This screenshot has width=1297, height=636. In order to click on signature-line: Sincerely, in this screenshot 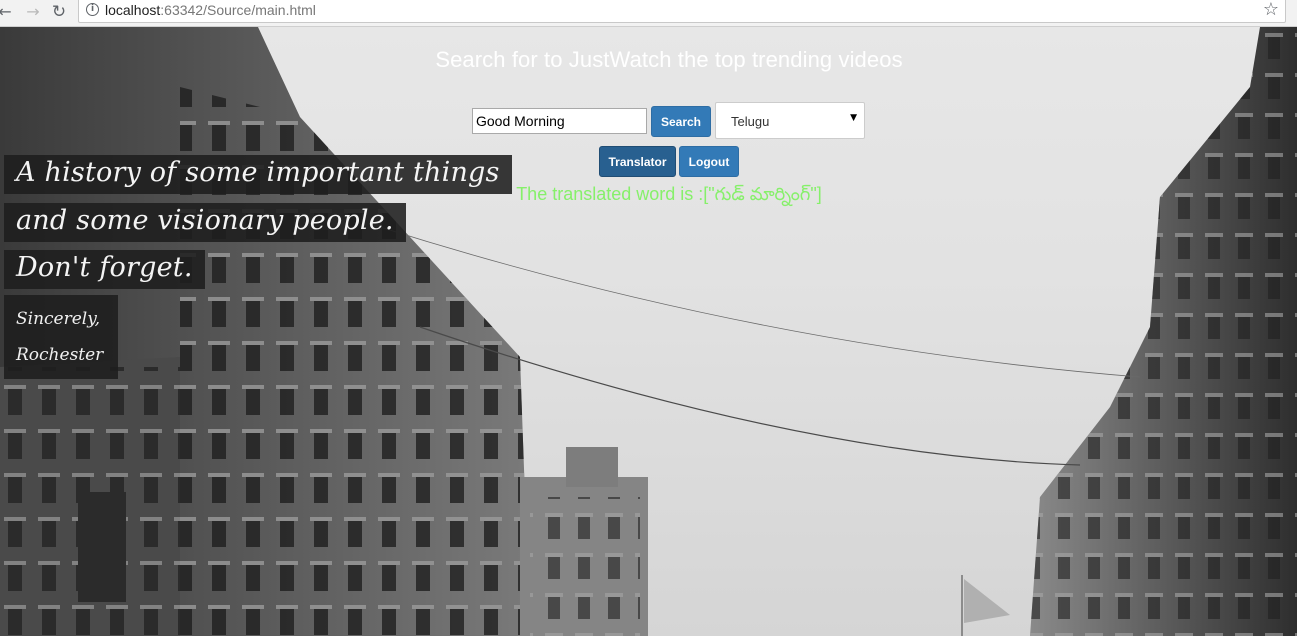, I will do `click(58, 319)`.